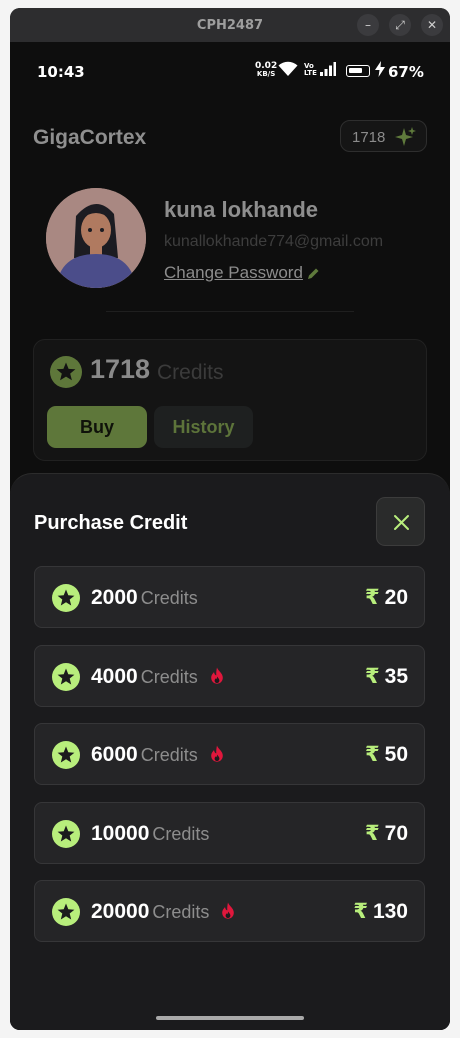  What do you see at coordinates (241, 209) in the screenshot?
I see `profile-name: kuna lokhande` at bounding box center [241, 209].